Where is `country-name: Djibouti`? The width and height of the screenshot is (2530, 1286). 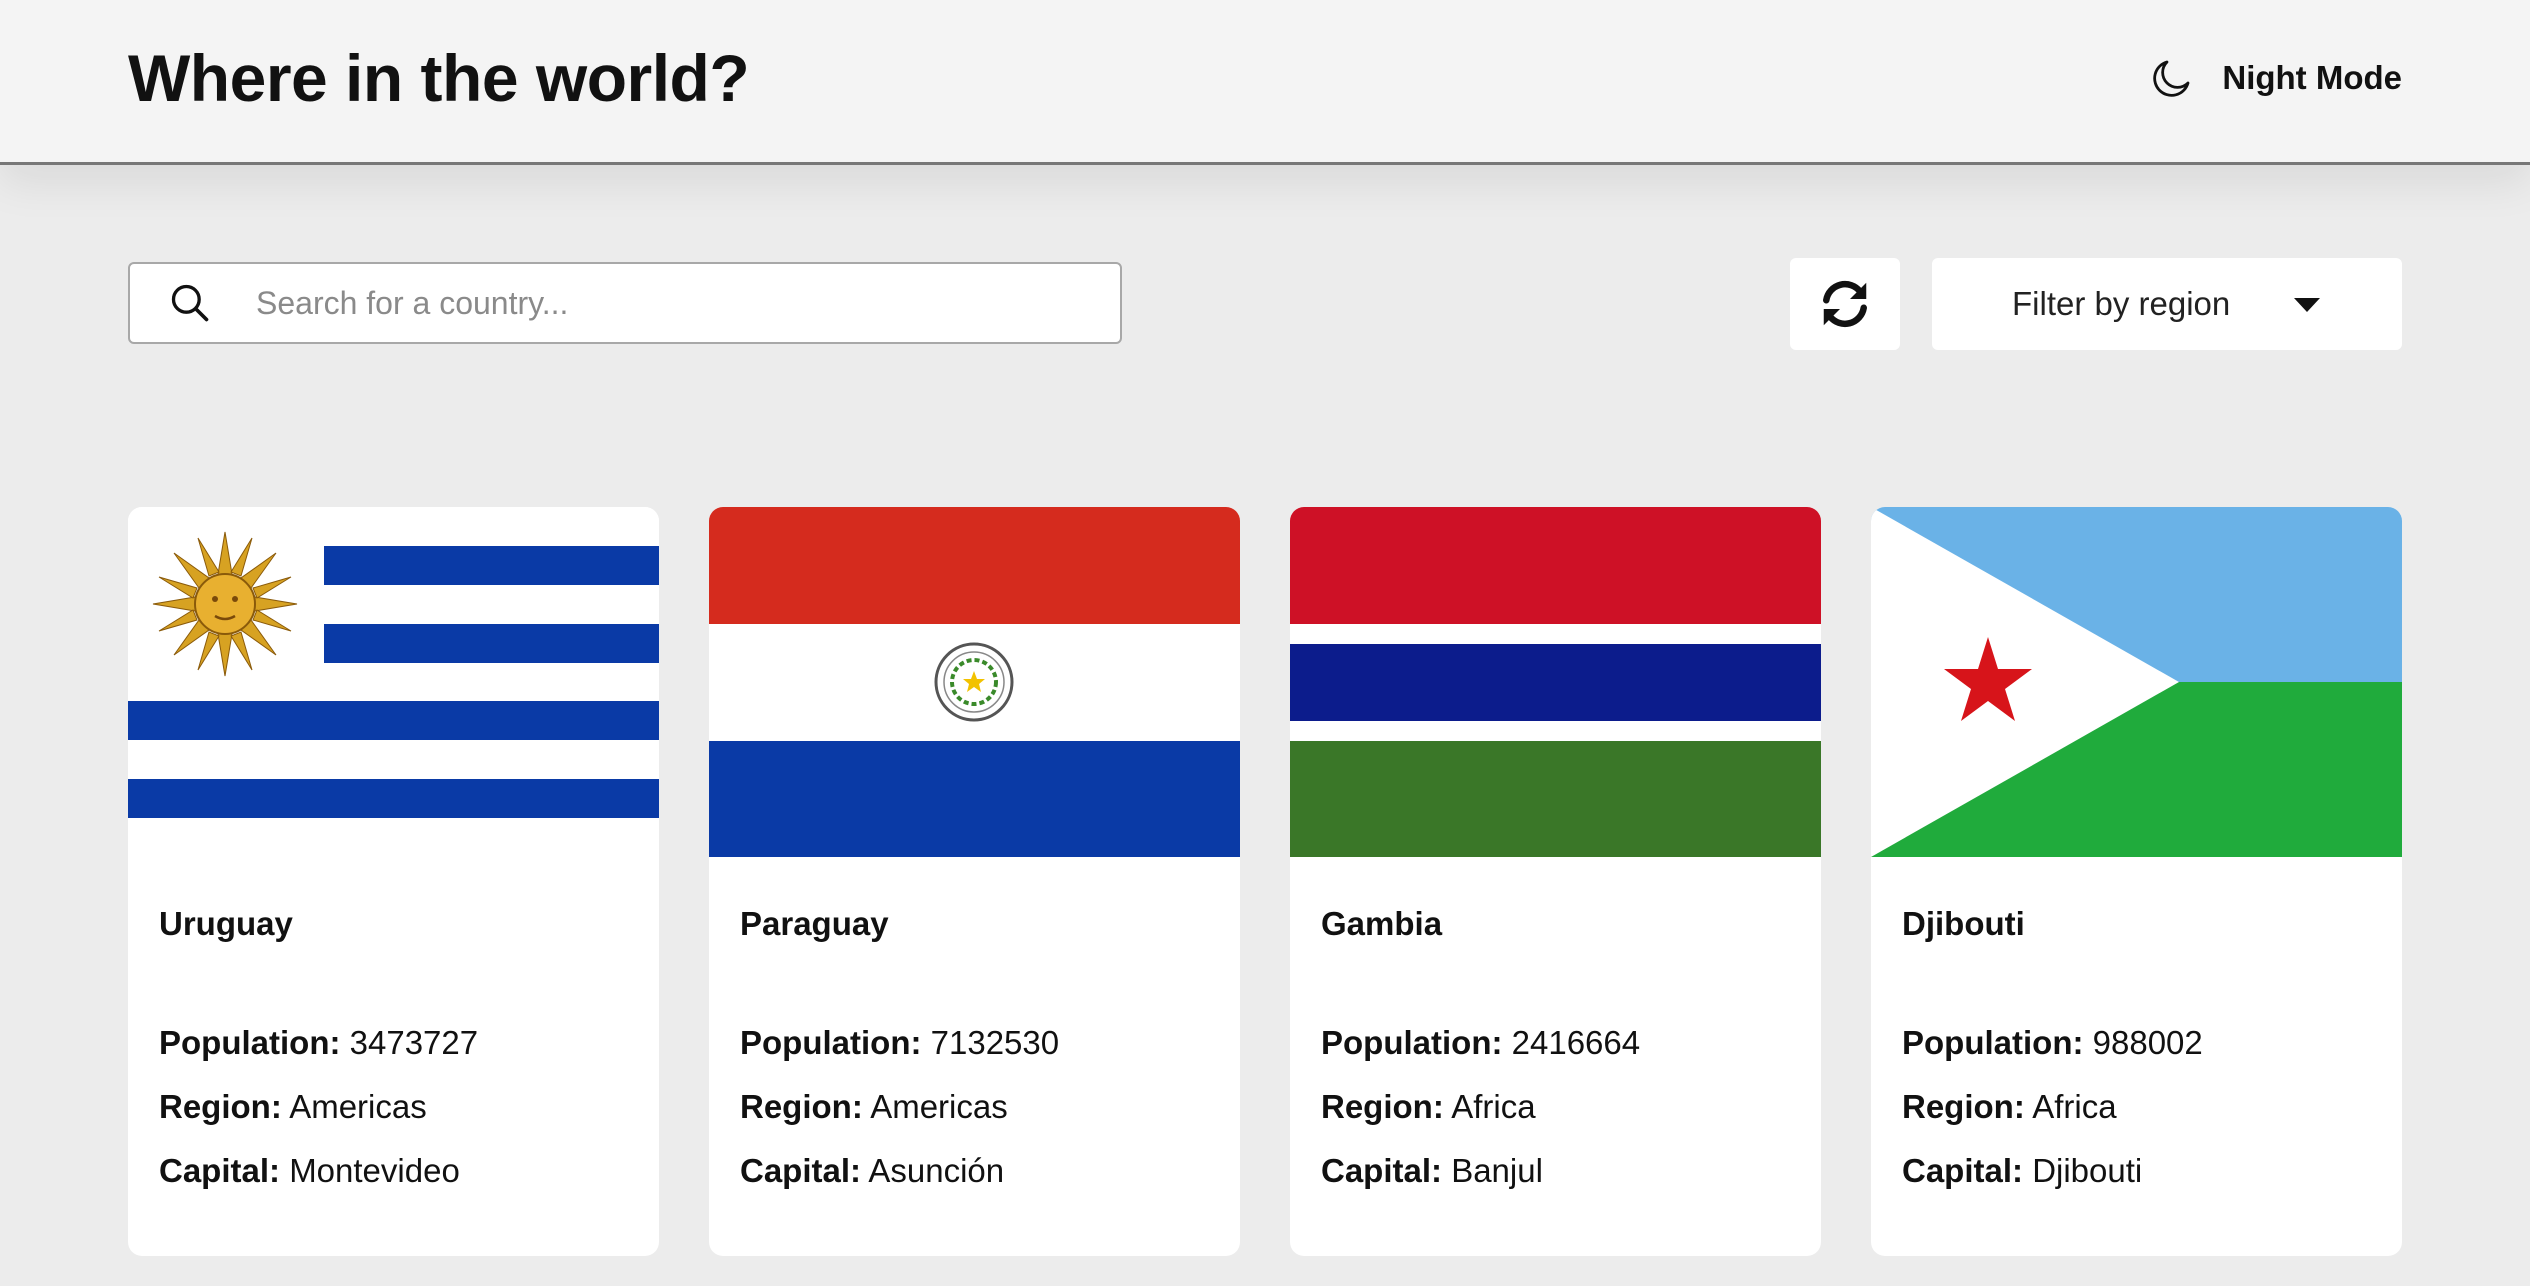 country-name: Djibouti is located at coordinates (1963, 923).